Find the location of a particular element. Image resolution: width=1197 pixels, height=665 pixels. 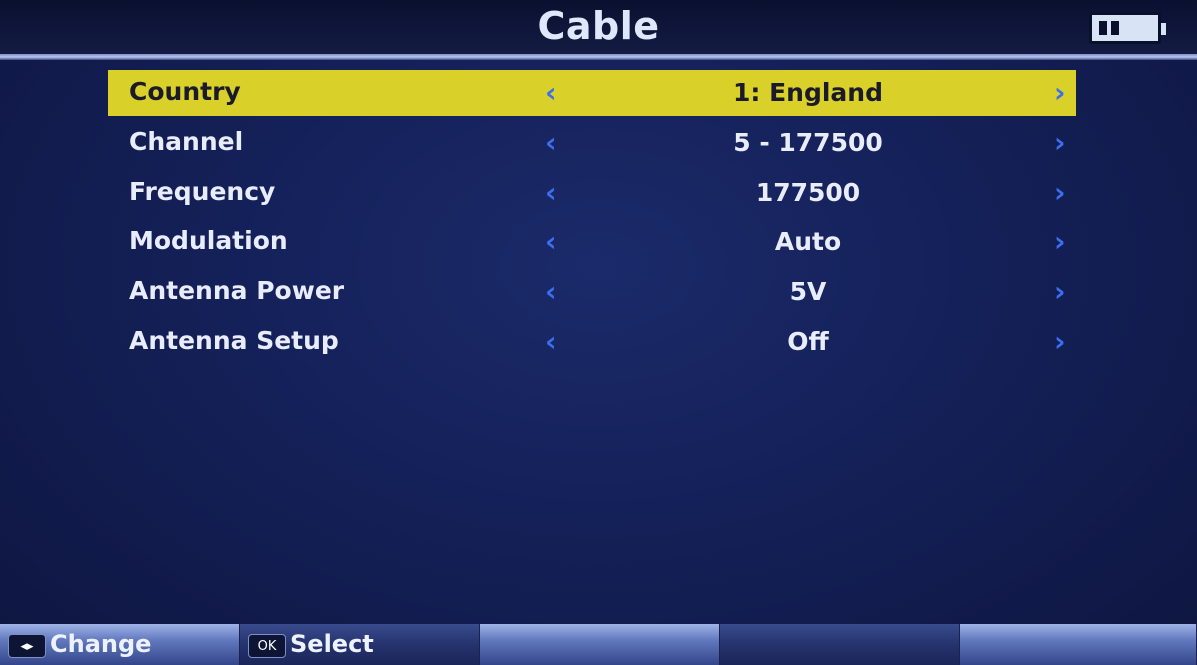

ok-key-icon: OK is located at coordinates (267, 646).